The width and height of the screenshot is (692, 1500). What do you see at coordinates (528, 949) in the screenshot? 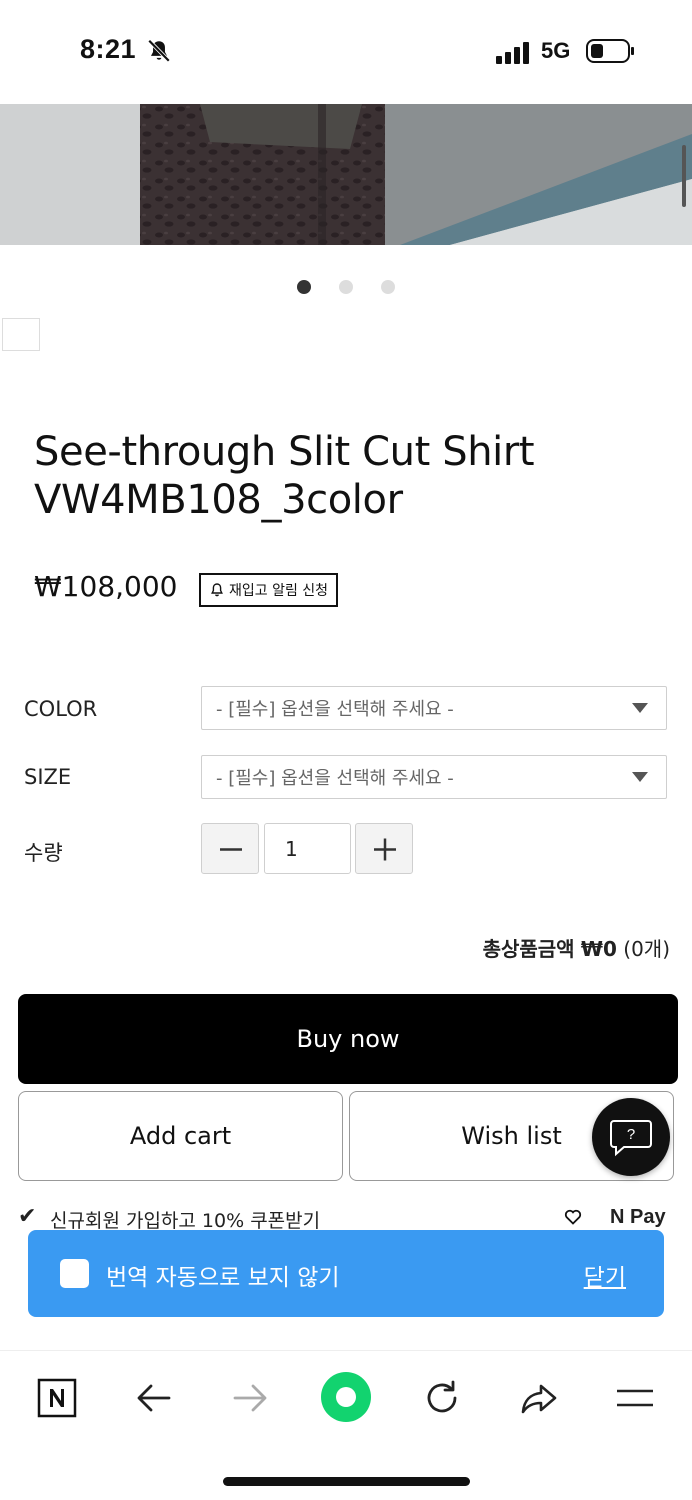
I see `total-label: 총상품금액` at bounding box center [528, 949].